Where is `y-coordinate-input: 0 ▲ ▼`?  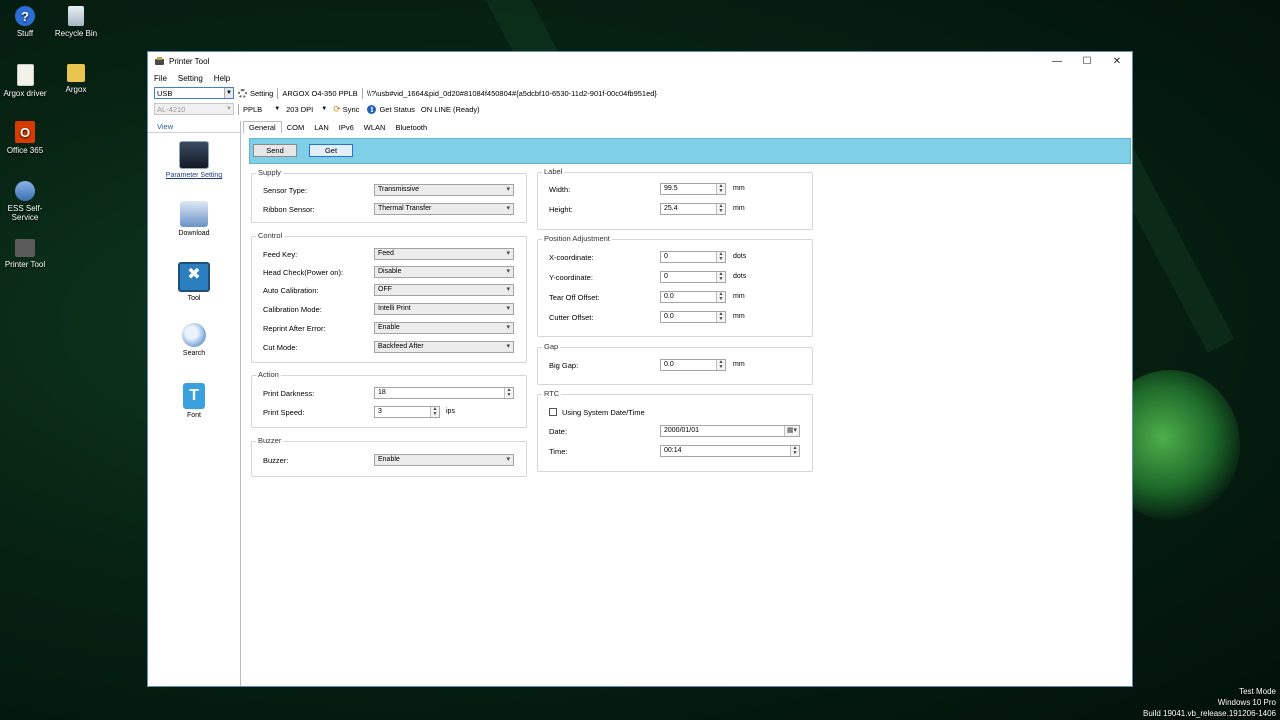
y-coordinate-input: 0 ▲ ▼ is located at coordinates (693, 277).